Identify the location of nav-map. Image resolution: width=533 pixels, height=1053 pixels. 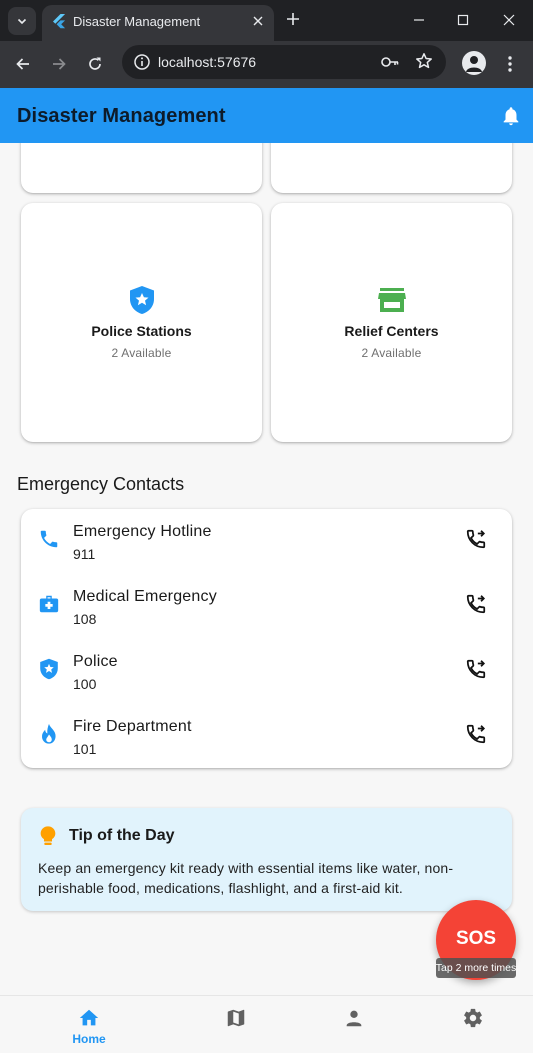
(236, 1024).